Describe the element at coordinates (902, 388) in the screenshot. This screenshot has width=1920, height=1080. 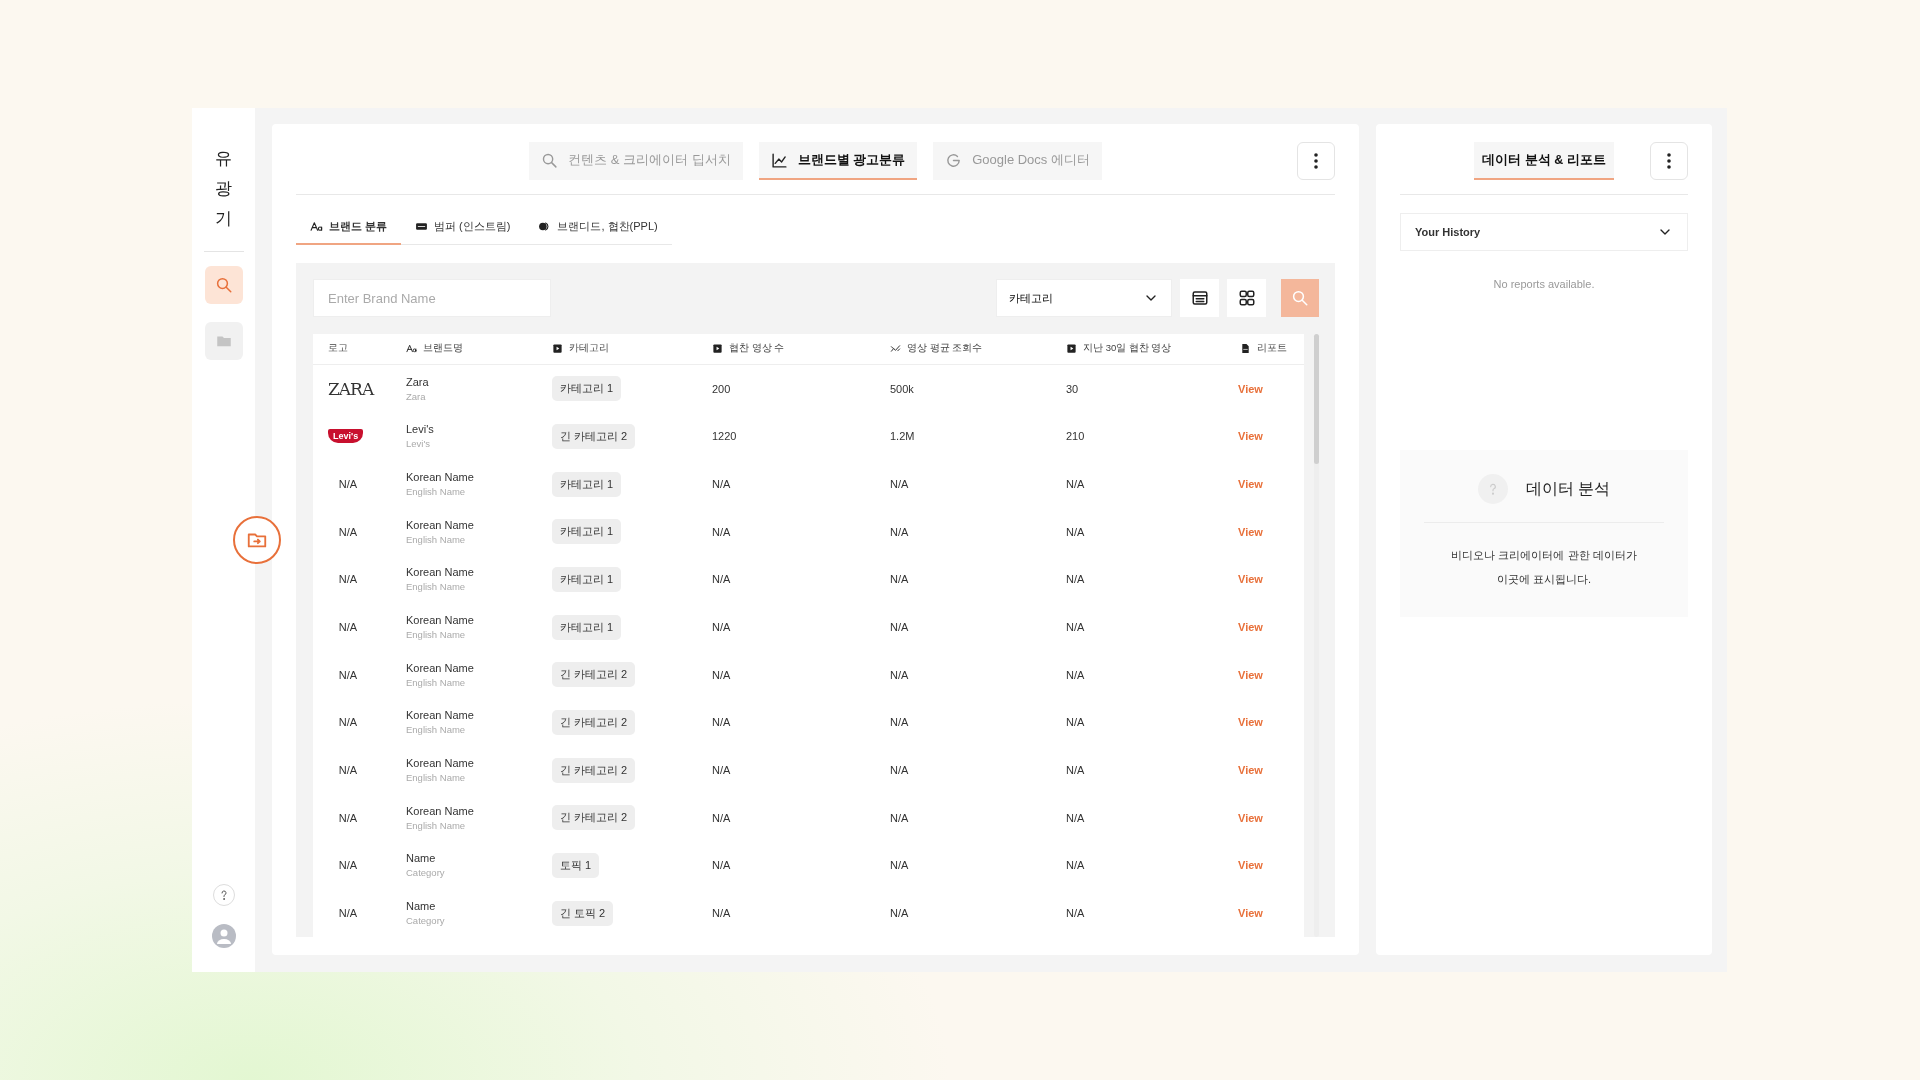
I see `table-cell-text: 500k` at that location.